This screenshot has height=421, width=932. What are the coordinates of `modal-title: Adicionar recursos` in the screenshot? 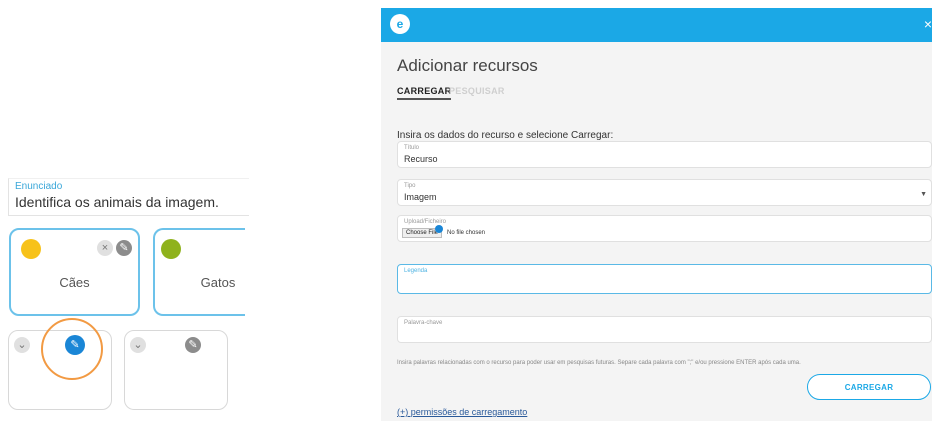 It's located at (467, 65).